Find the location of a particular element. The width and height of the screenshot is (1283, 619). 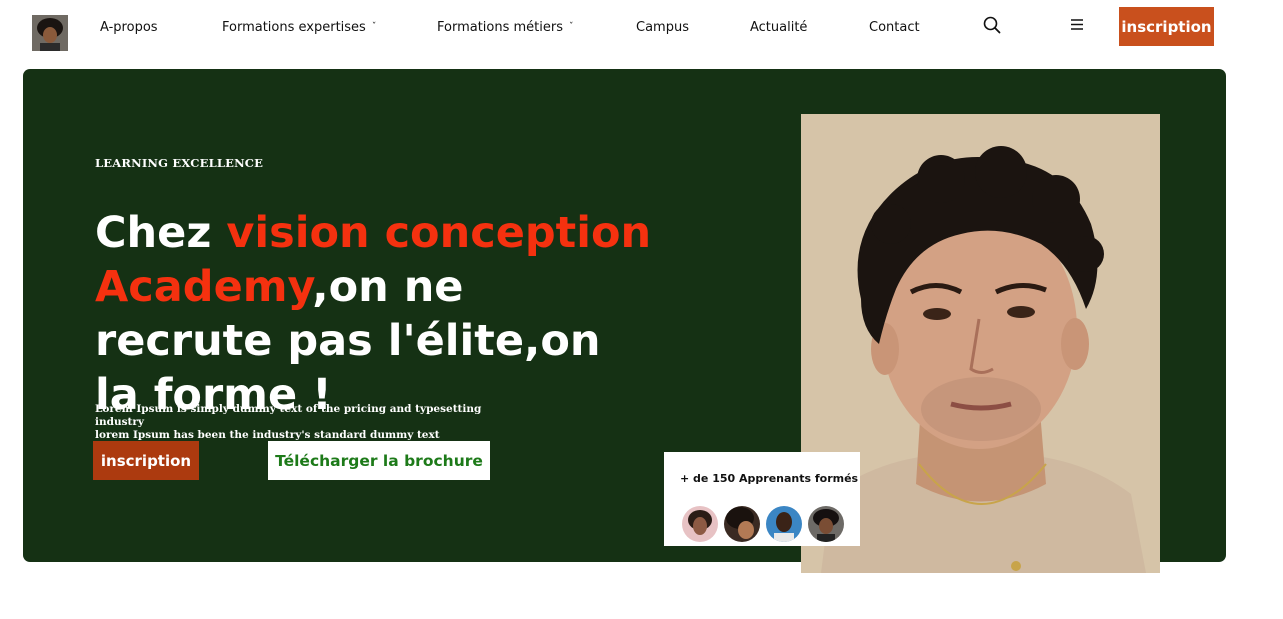

nav-link-a-propos: A-propos is located at coordinates (129, 27).